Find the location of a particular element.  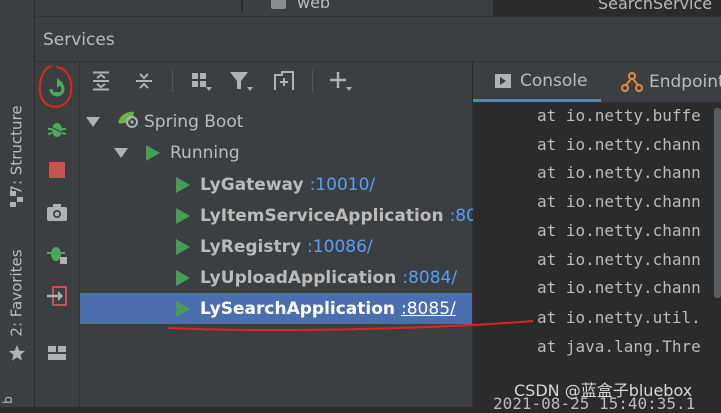

bug-settings-icon is located at coordinates (57, 255).